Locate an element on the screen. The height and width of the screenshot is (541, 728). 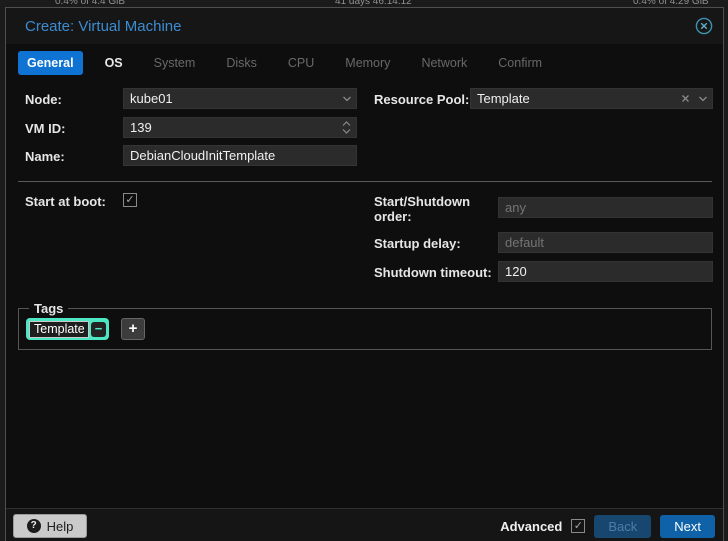
back-button: Back is located at coordinates (623, 526).